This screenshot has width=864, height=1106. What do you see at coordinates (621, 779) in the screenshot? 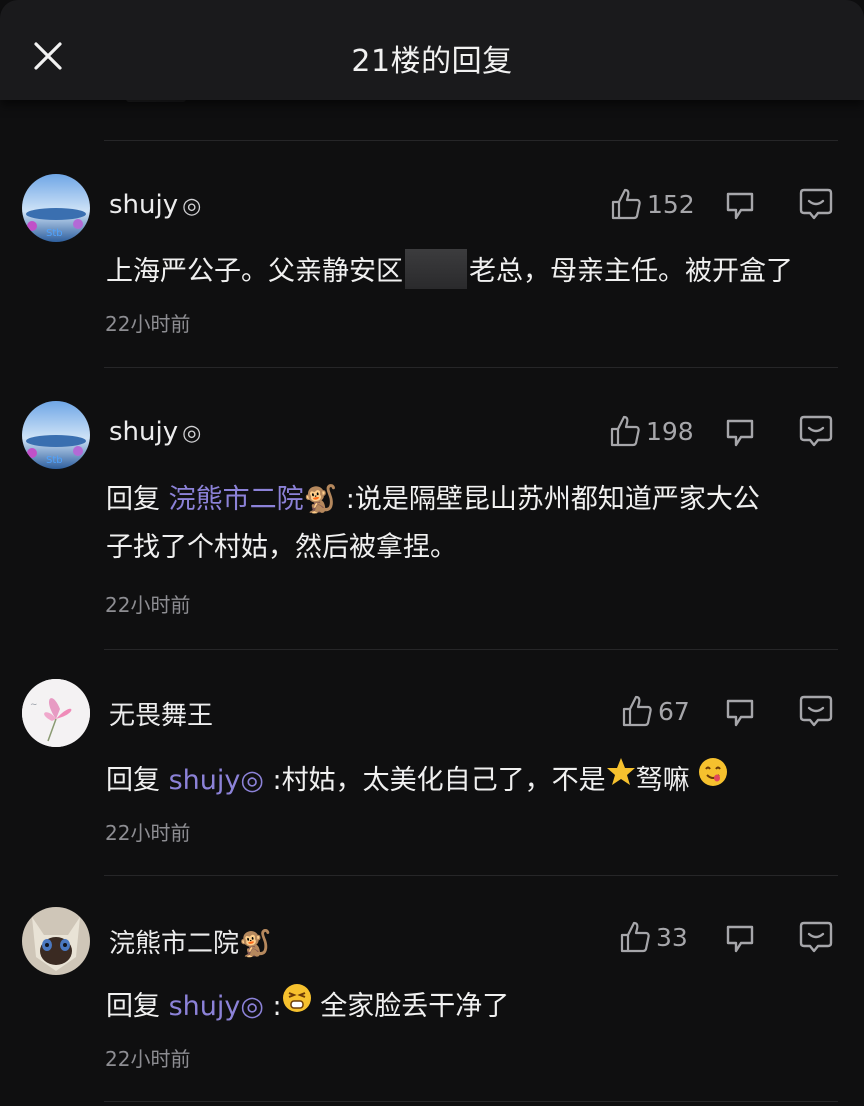
I see `star-icon` at bounding box center [621, 779].